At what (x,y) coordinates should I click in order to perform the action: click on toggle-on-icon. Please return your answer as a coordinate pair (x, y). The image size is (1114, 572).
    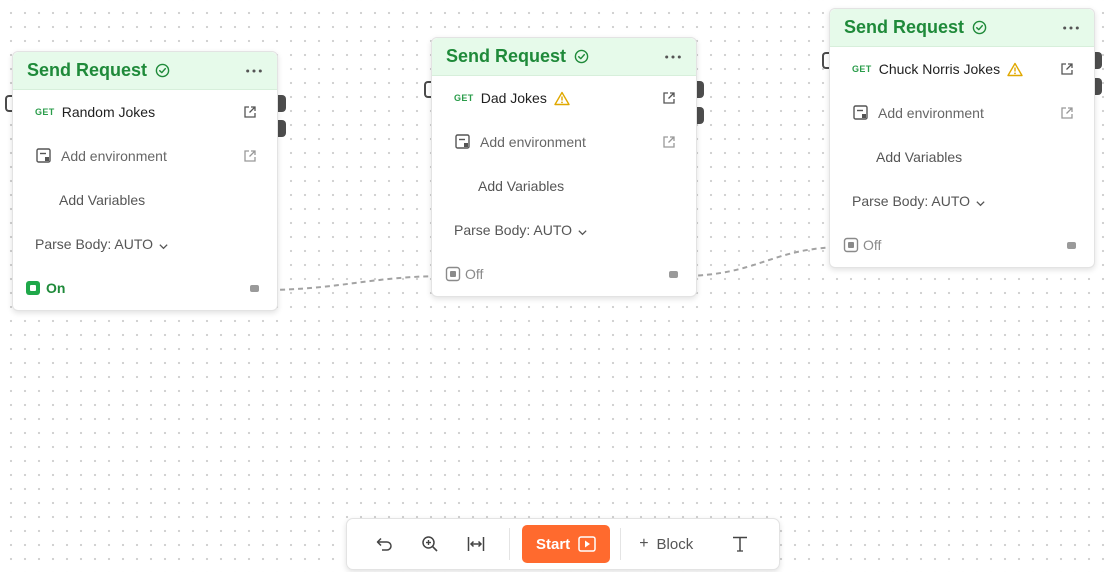
    Looking at the image, I should click on (33, 288).